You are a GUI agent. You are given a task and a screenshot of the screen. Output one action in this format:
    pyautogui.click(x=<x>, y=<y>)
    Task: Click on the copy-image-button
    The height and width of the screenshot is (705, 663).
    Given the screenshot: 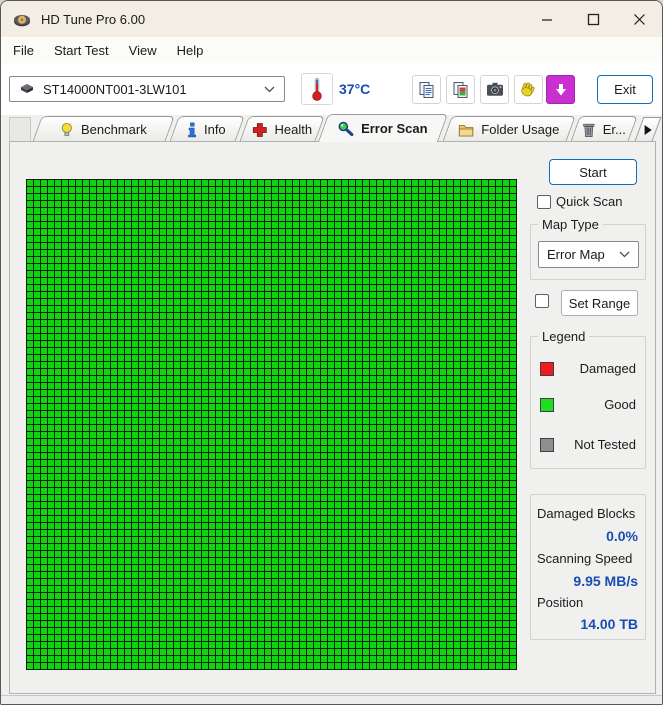 What is the action you would take?
    pyautogui.click(x=460, y=89)
    